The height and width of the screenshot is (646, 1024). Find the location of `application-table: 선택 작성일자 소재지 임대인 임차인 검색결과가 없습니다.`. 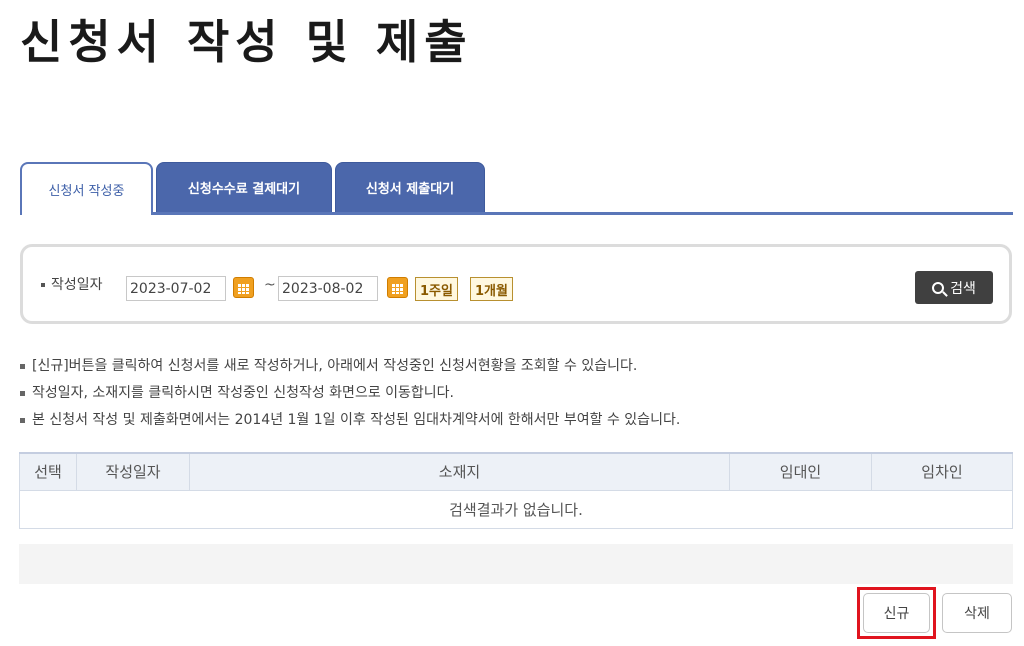

application-table: 선택 작성일자 소재지 임대인 임차인 검색결과가 없습니다. is located at coordinates (516, 490).